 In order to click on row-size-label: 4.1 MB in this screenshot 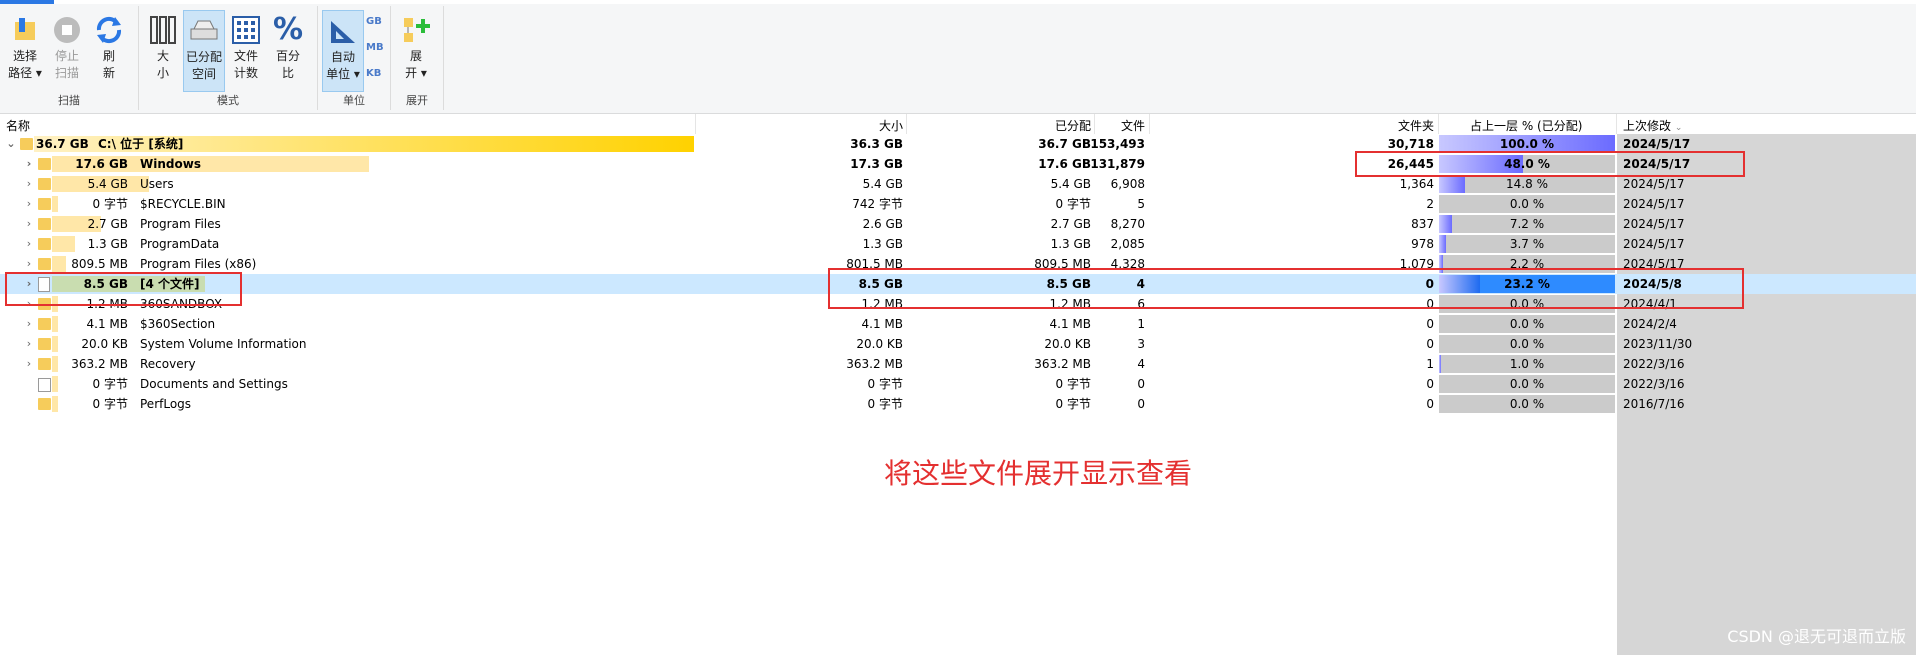, I will do `click(107, 324)`.